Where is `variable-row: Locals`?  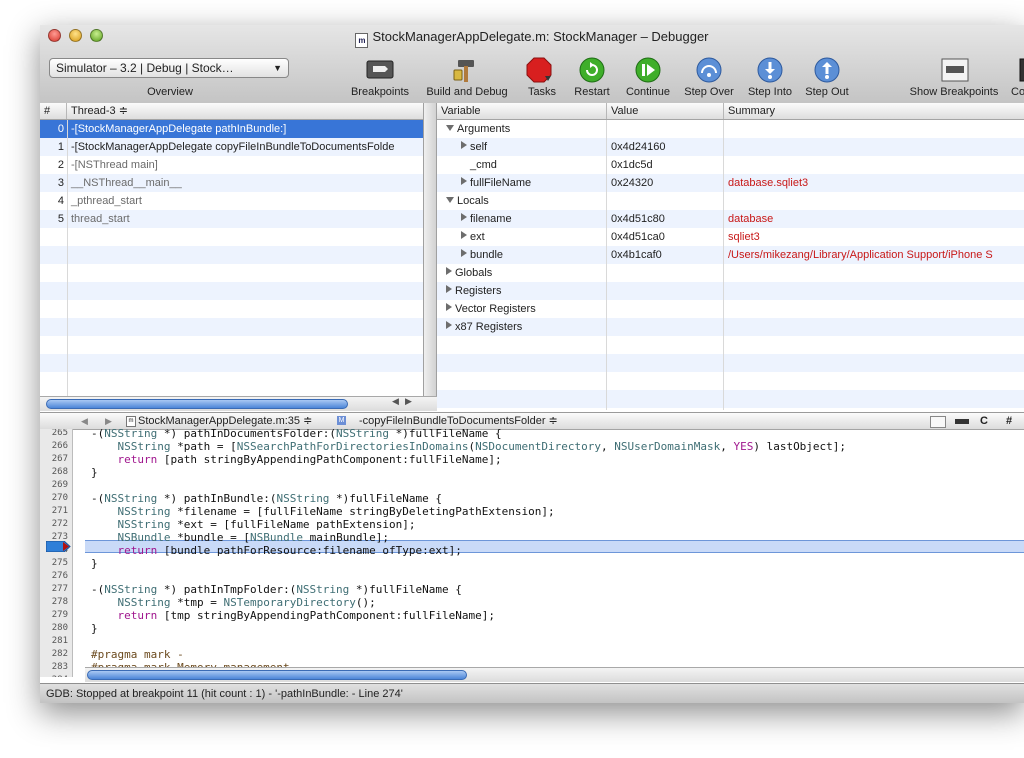
variable-row: Locals is located at coordinates (730, 201).